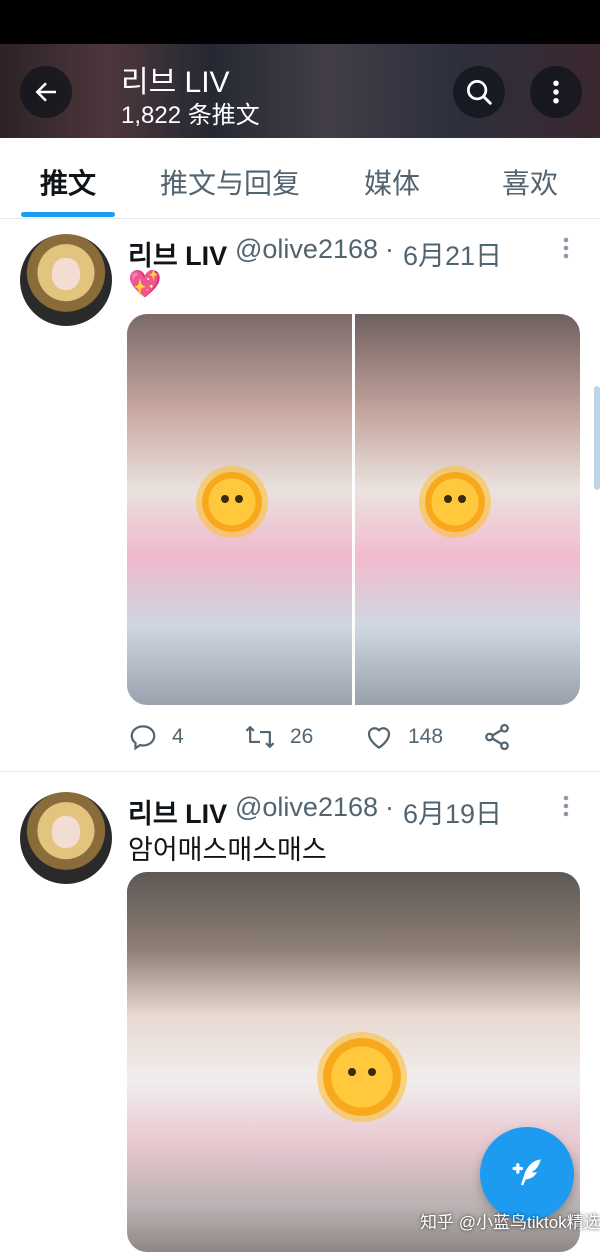  I want to click on heart-icon, so click(379, 738).